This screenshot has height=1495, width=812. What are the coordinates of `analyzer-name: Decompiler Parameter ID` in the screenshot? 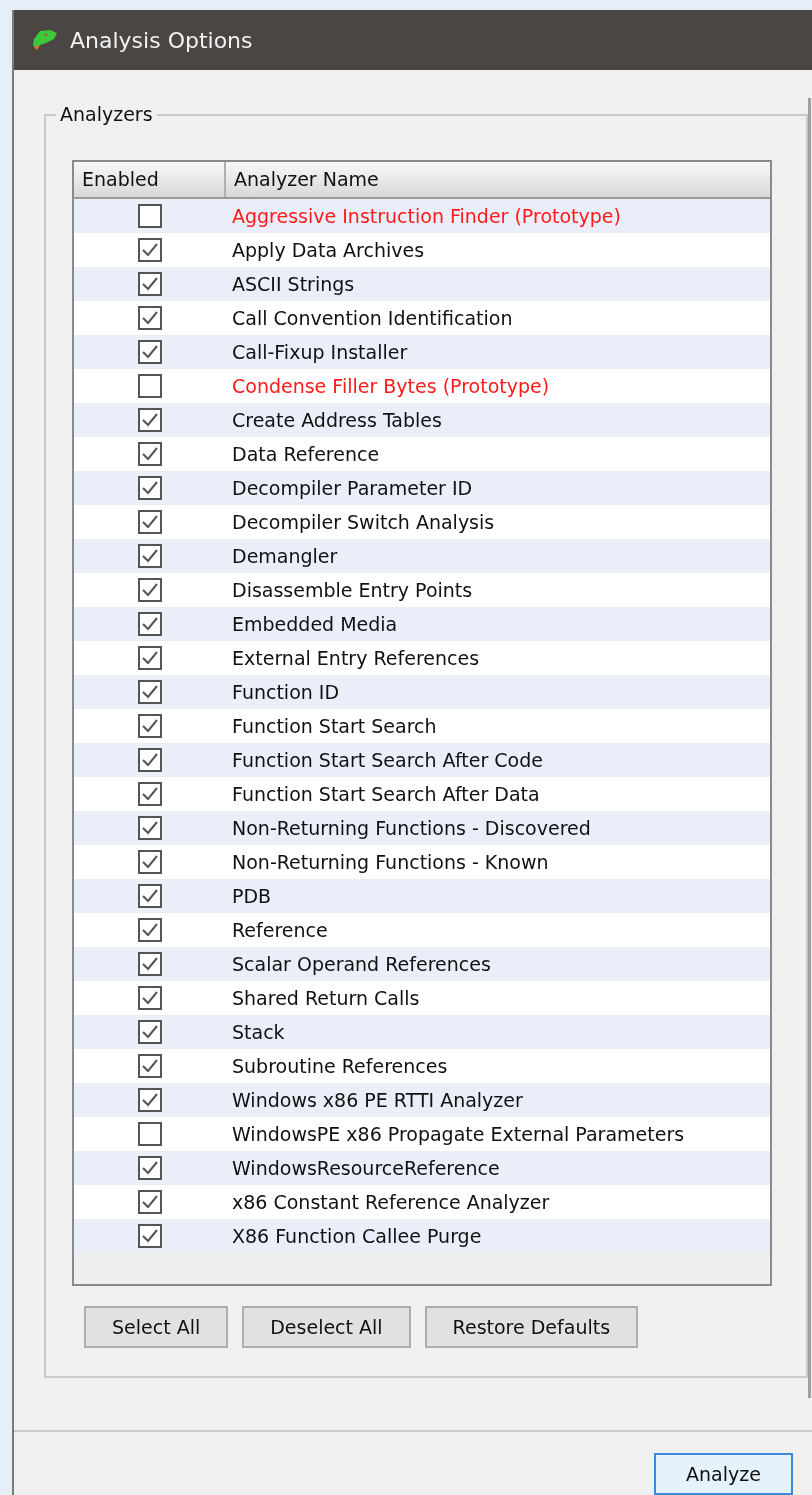 It's located at (352, 488).